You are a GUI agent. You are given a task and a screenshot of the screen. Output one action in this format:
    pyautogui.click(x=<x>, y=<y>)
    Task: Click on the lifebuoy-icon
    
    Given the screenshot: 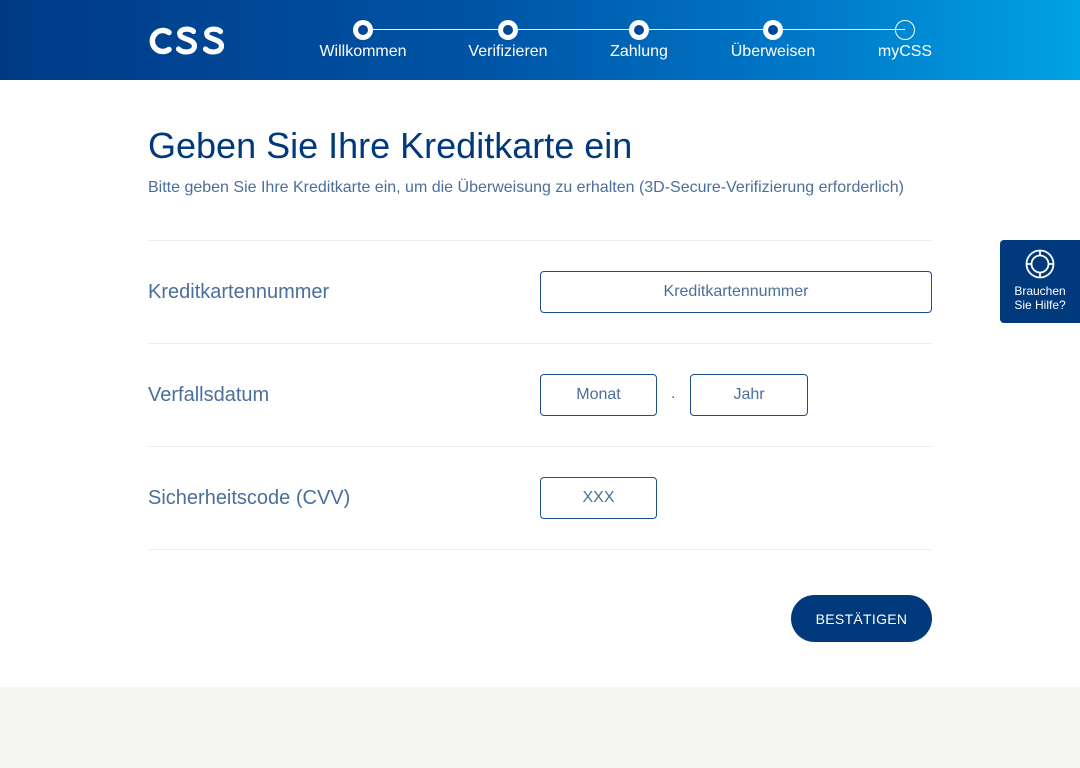 What is the action you would take?
    pyautogui.click(x=1040, y=264)
    